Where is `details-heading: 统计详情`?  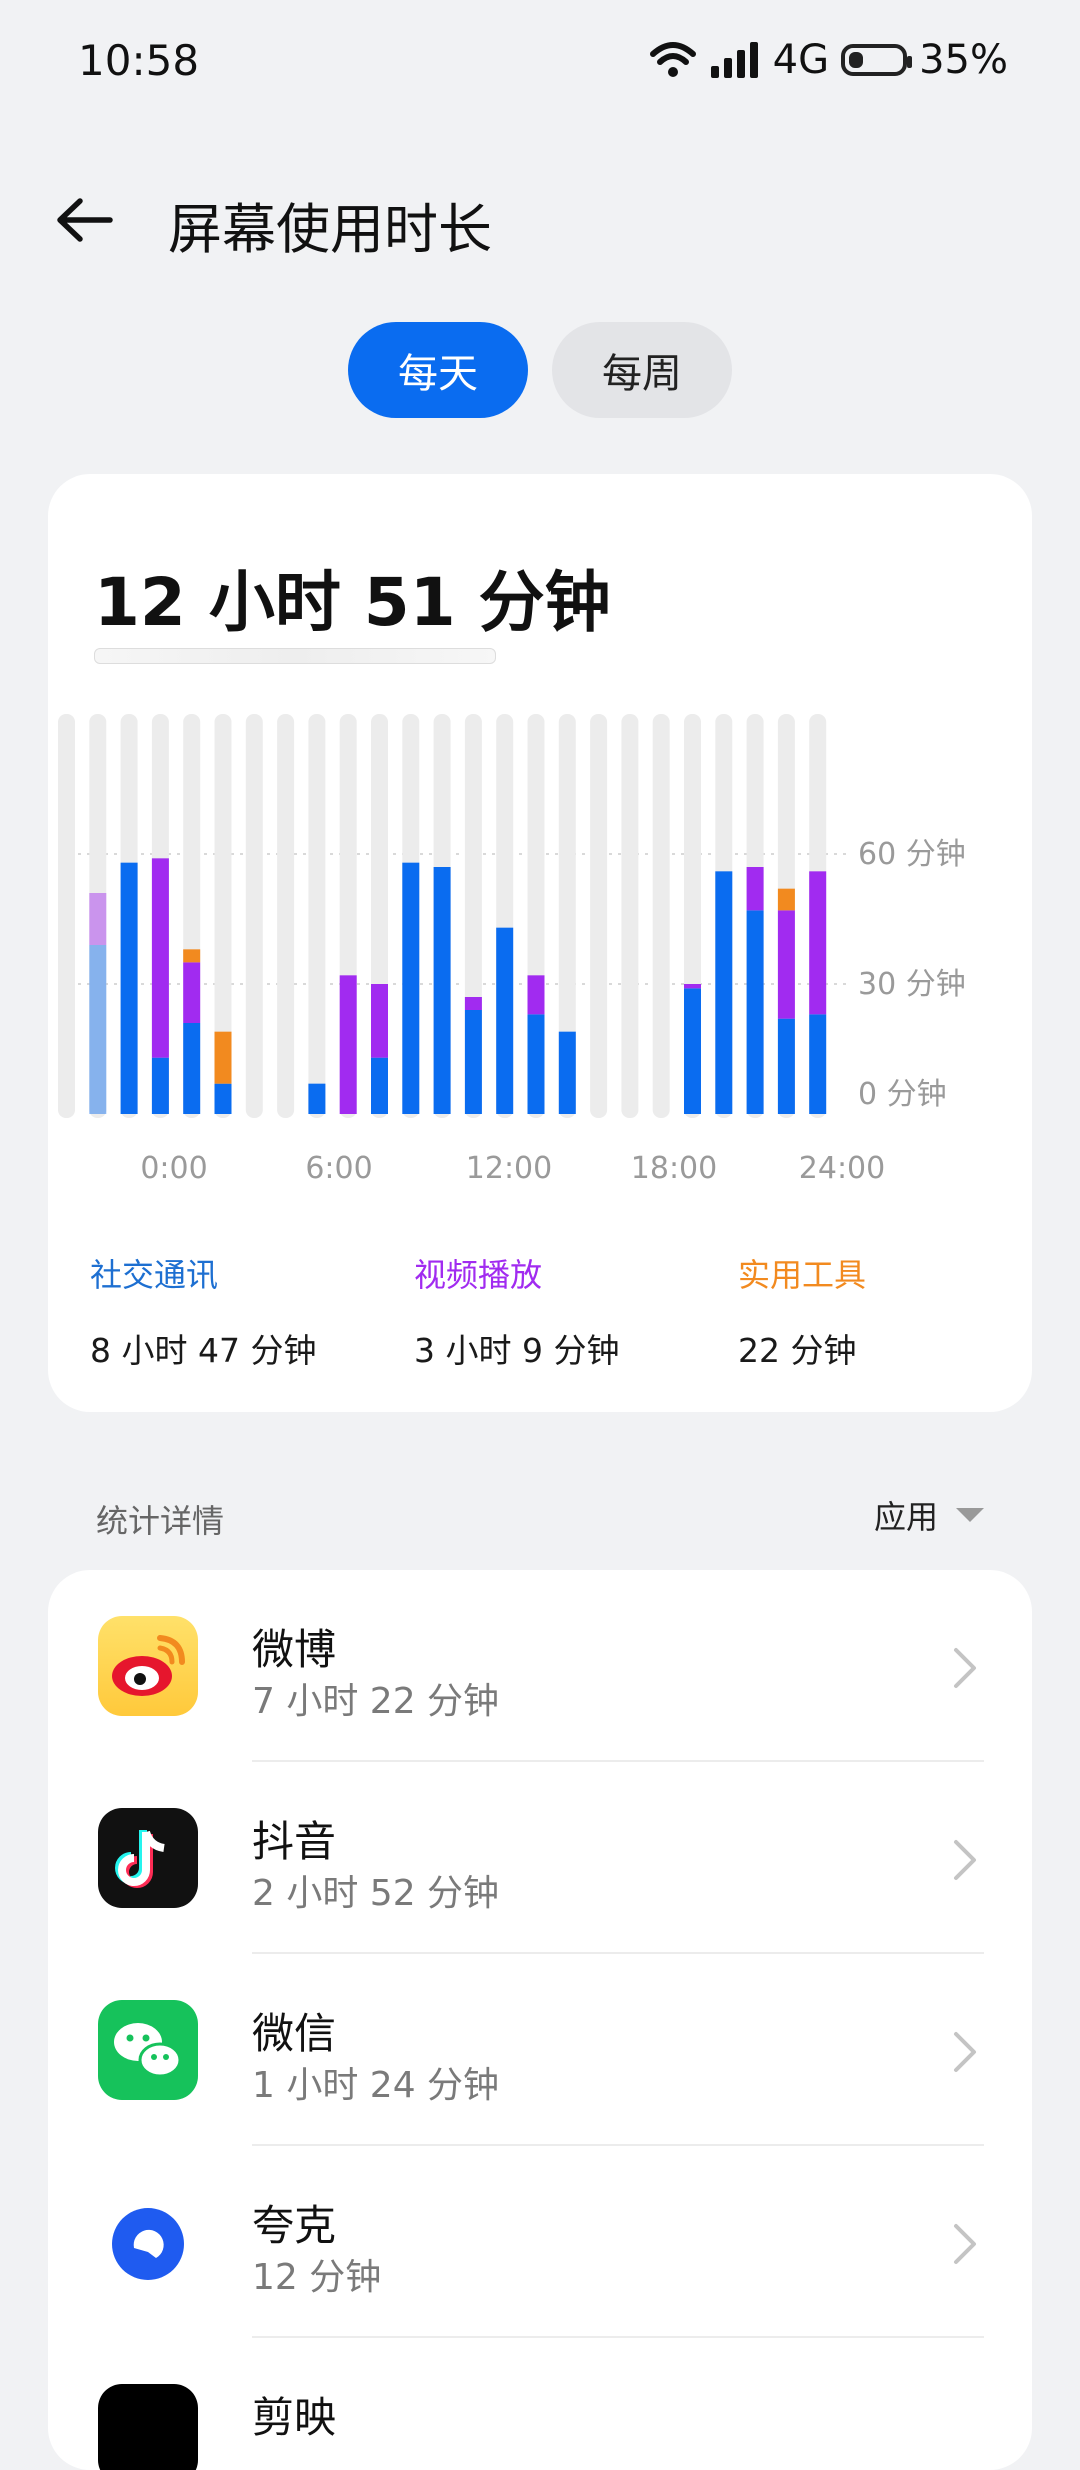 details-heading: 统计详情 is located at coordinates (160, 1521).